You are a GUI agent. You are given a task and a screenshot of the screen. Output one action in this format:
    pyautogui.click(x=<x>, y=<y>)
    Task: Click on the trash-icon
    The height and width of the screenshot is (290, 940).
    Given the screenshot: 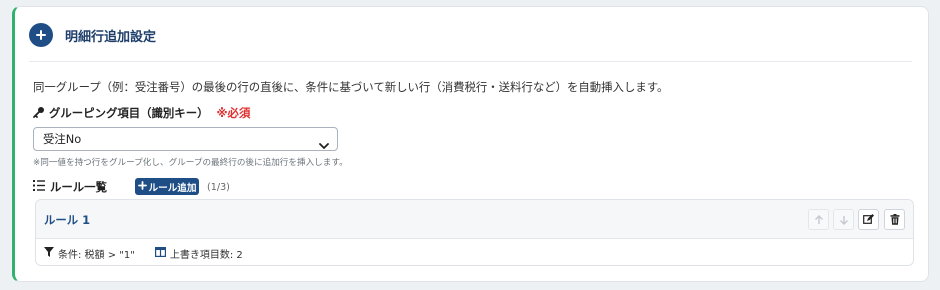 What is the action you would take?
    pyautogui.click(x=895, y=219)
    